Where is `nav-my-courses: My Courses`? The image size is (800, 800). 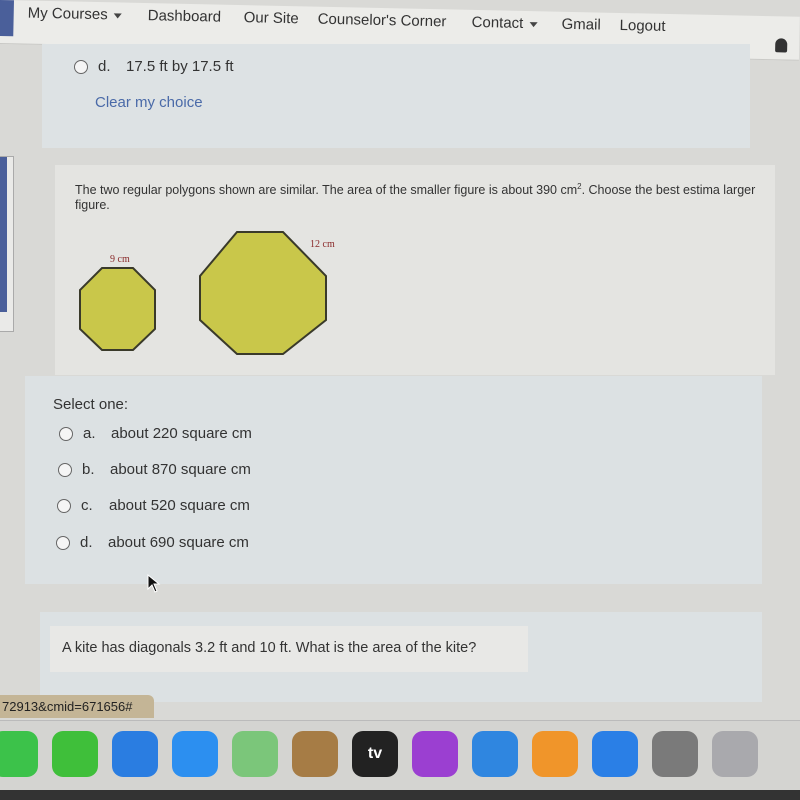 nav-my-courses: My Courses is located at coordinates (75, 14).